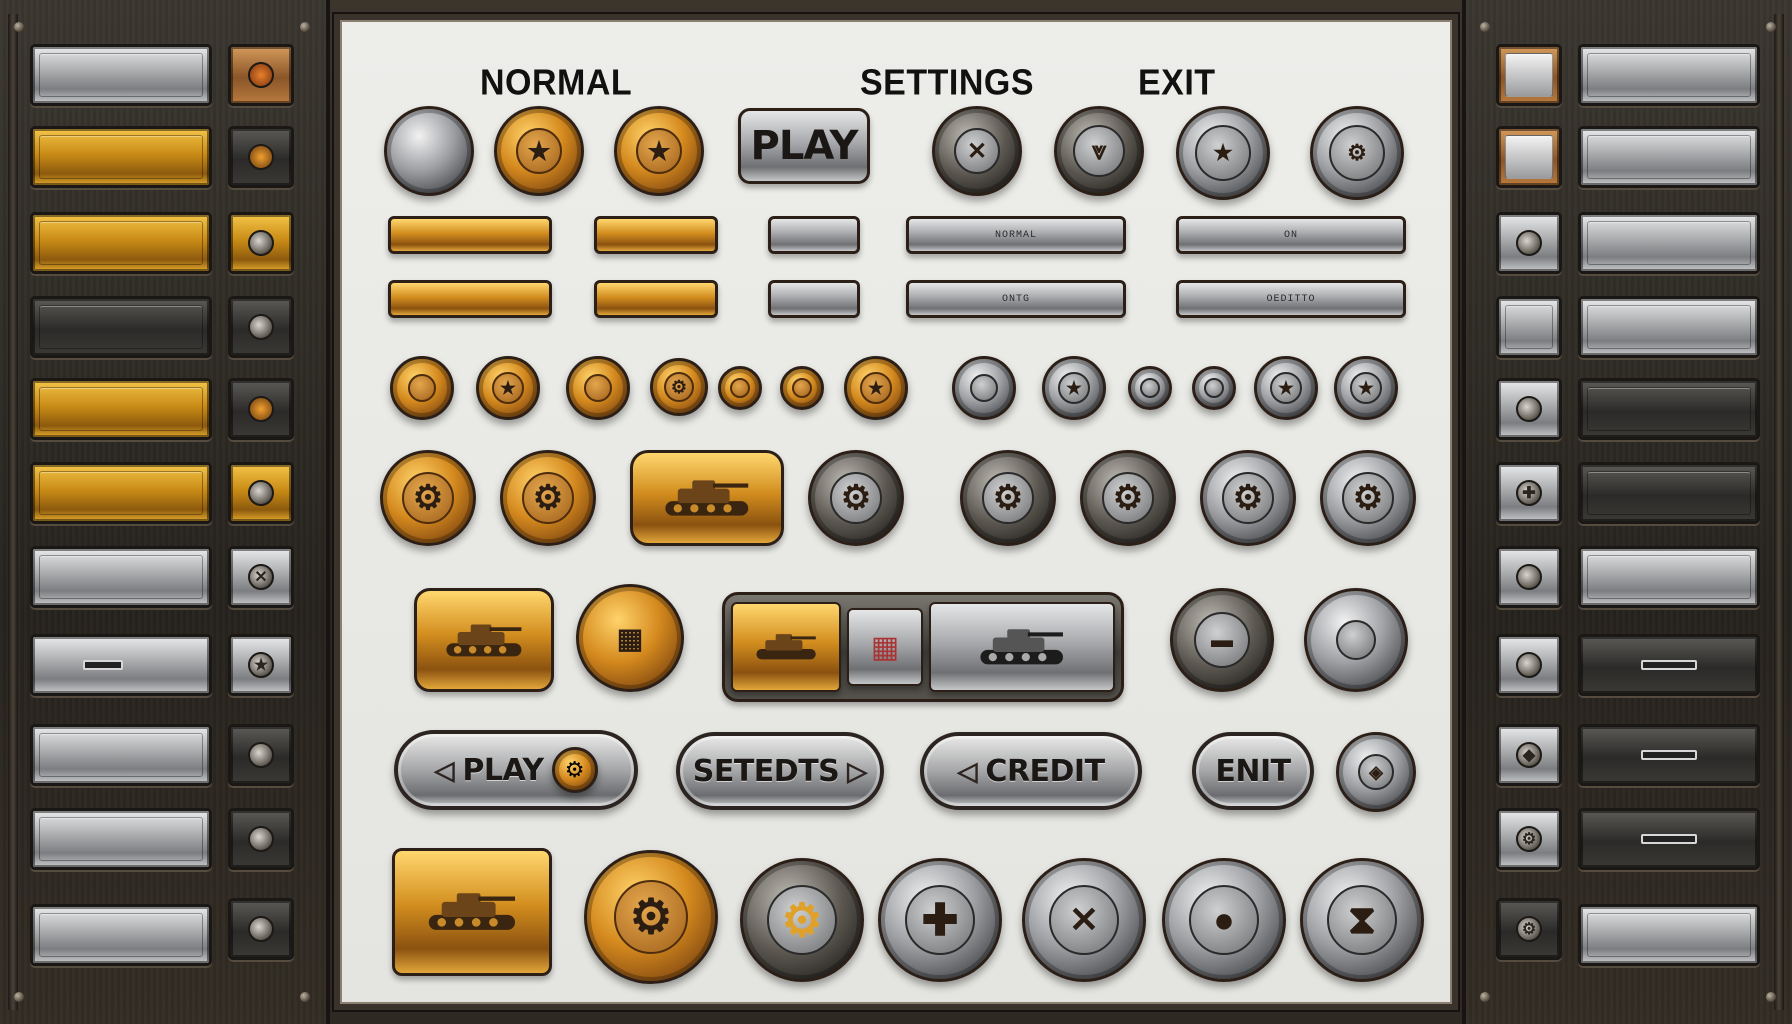 This screenshot has width=1792, height=1024. What do you see at coordinates (940, 920) in the screenshot?
I see `large-cross-button: ✚` at bounding box center [940, 920].